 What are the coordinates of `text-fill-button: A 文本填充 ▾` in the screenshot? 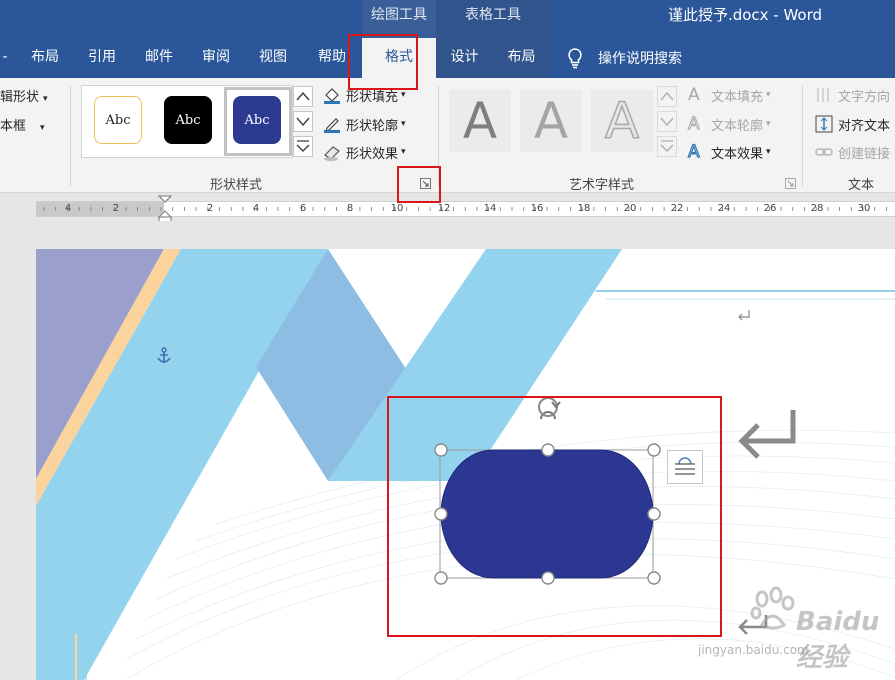 It's located at (729, 95).